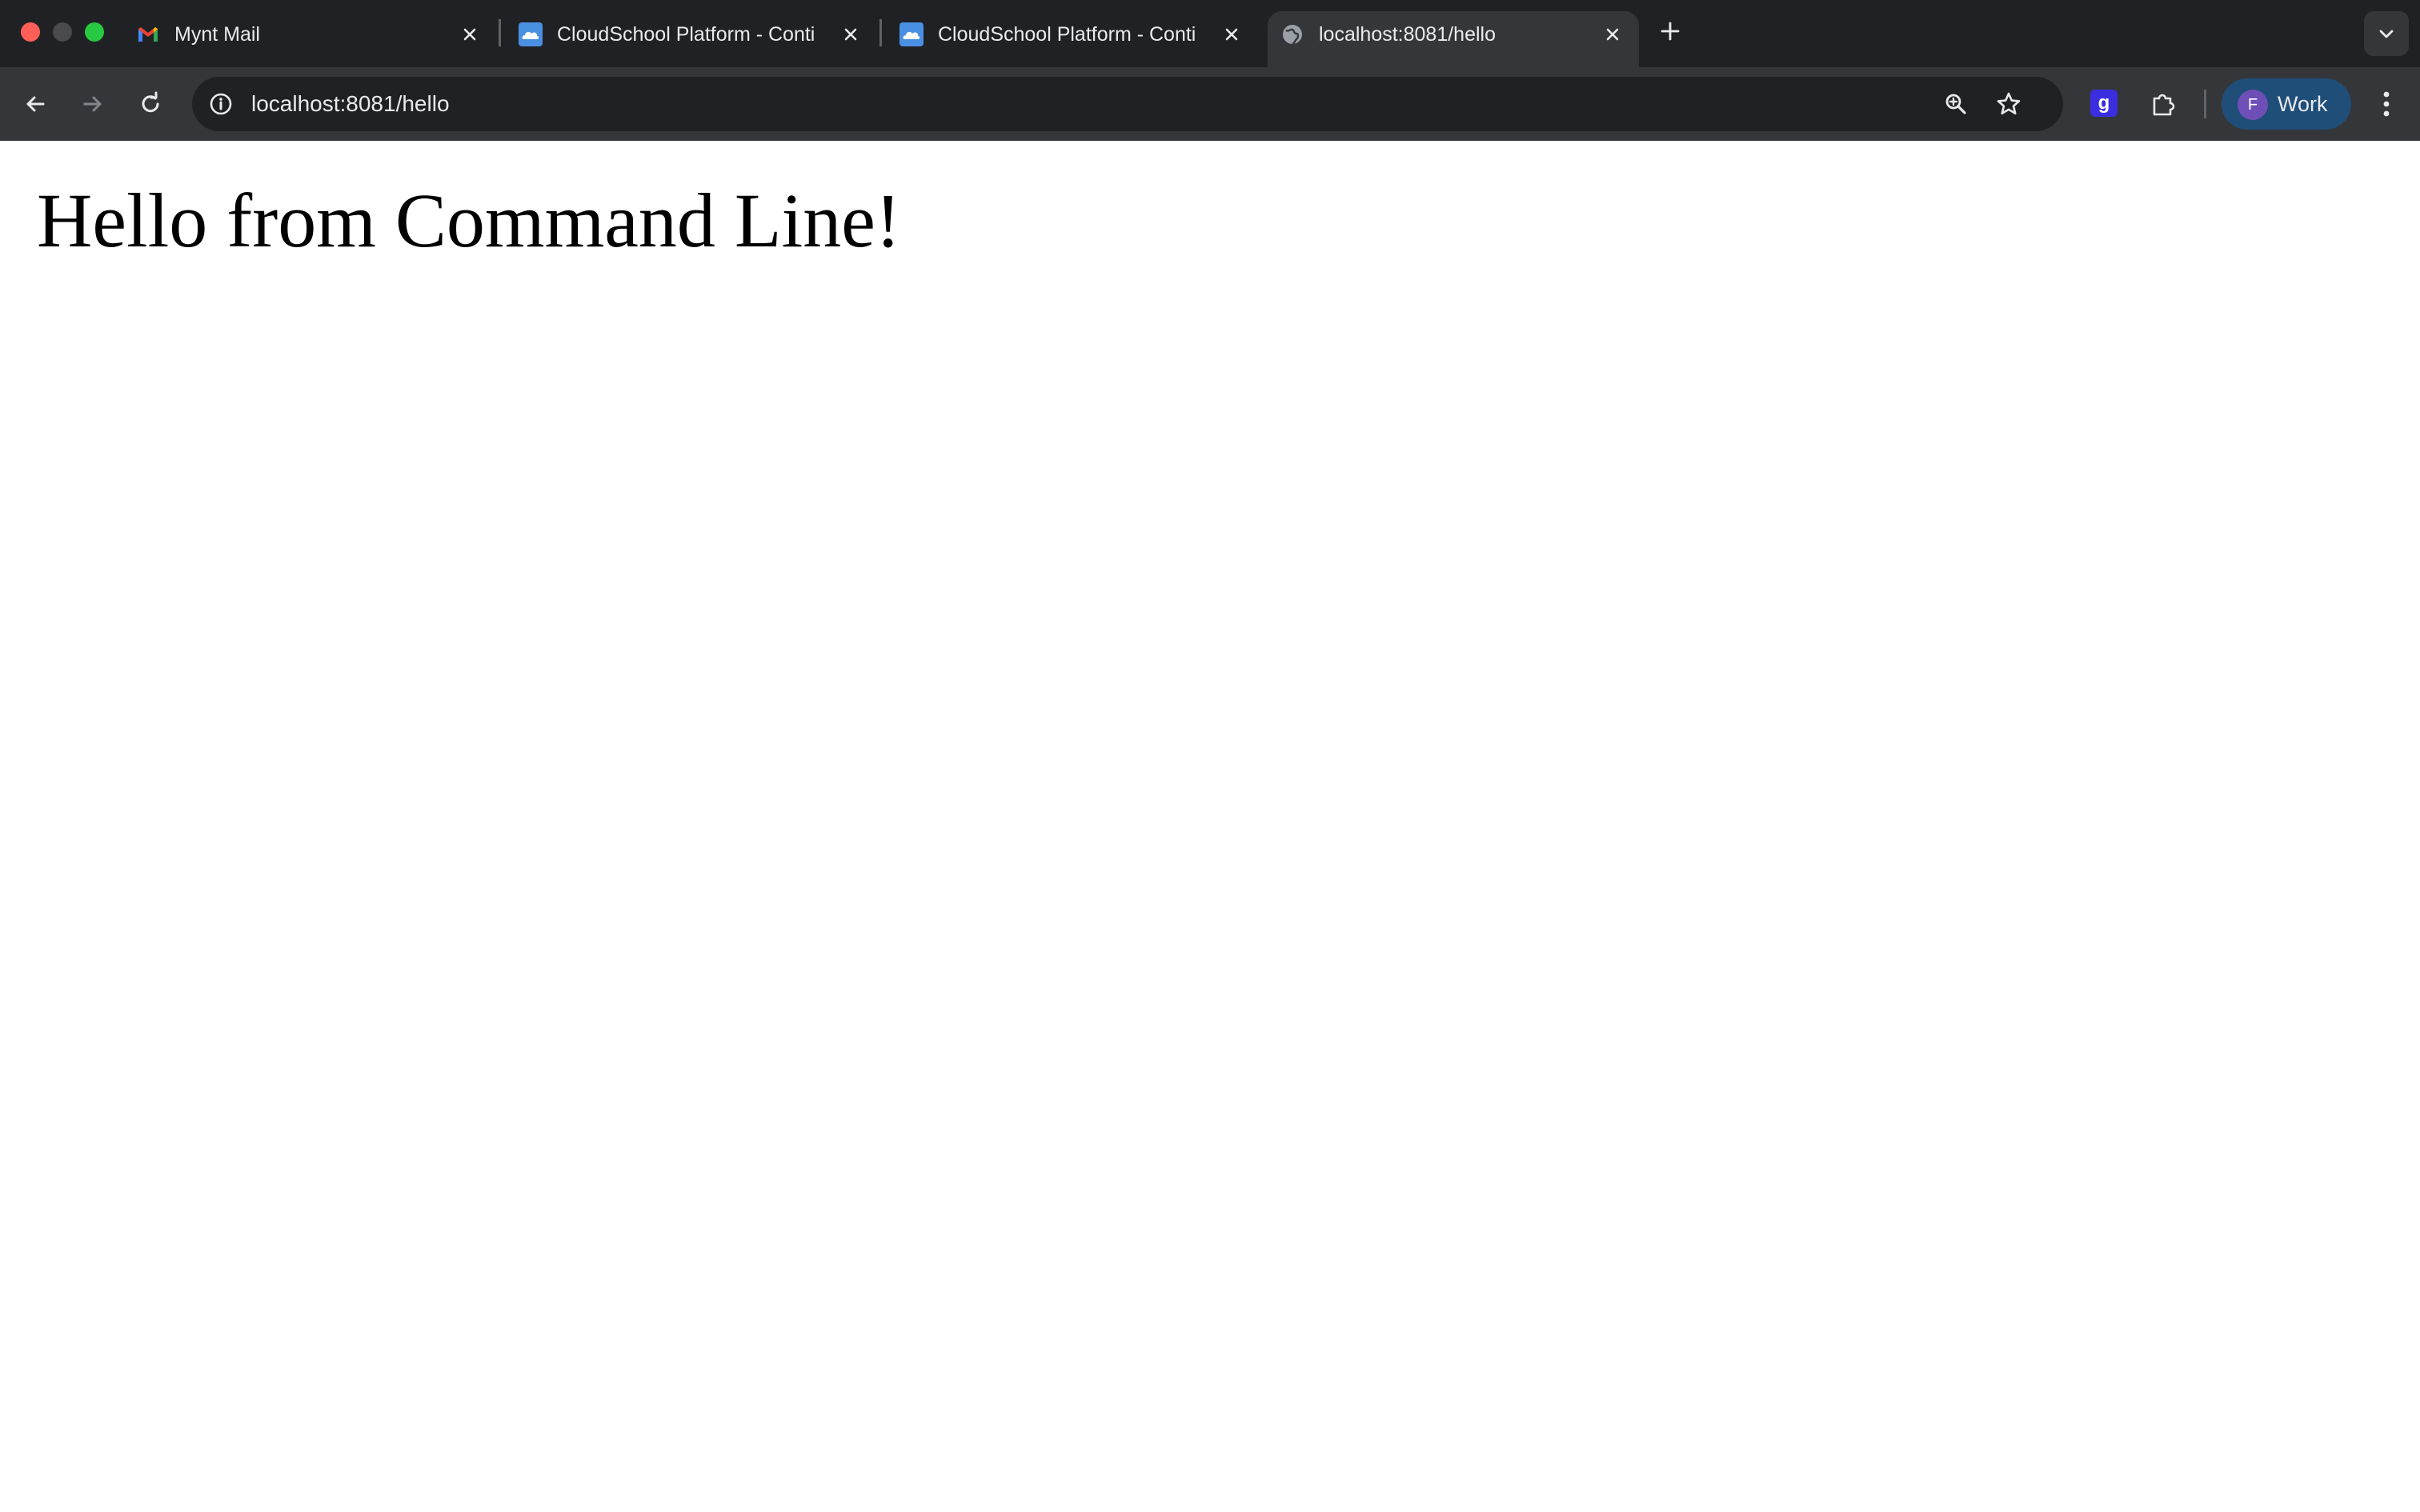  What do you see at coordinates (469, 220) in the screenshot?
I see `page-heading: Hello from Command Line!` at bounding box center [469, 220].